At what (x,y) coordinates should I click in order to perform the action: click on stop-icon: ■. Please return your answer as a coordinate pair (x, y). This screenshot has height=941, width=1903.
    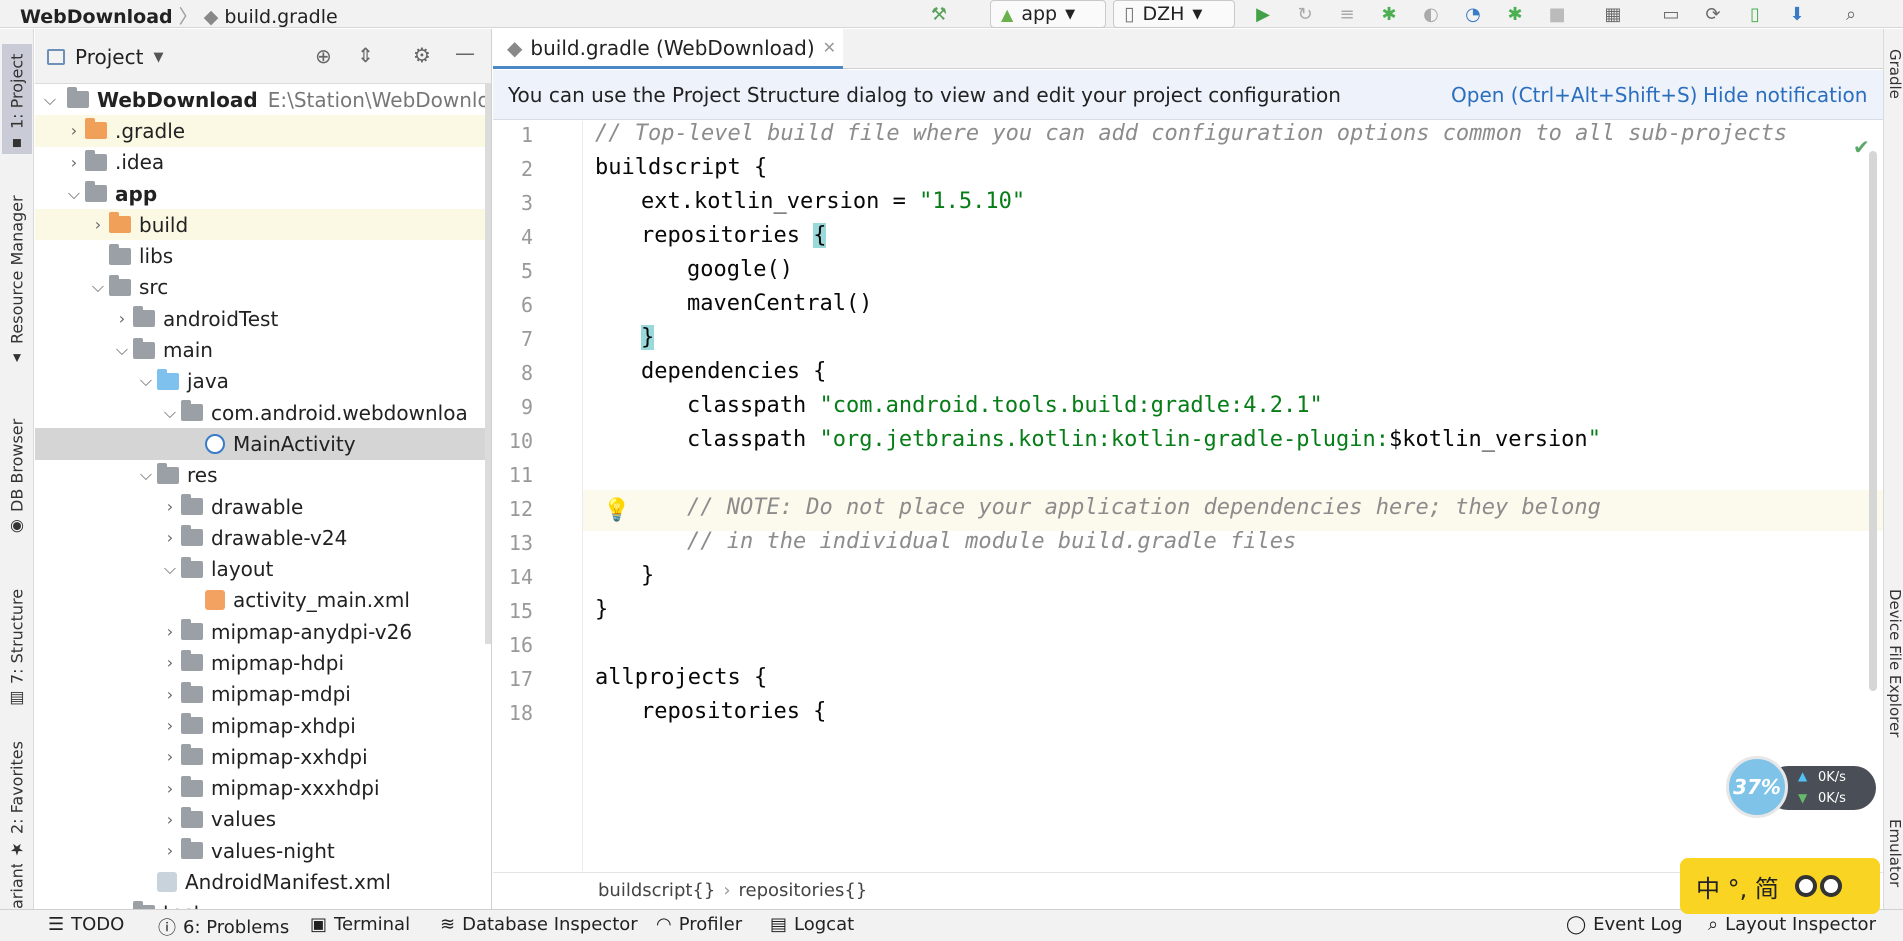
    Looking at the image, I should click on (1557, 14).